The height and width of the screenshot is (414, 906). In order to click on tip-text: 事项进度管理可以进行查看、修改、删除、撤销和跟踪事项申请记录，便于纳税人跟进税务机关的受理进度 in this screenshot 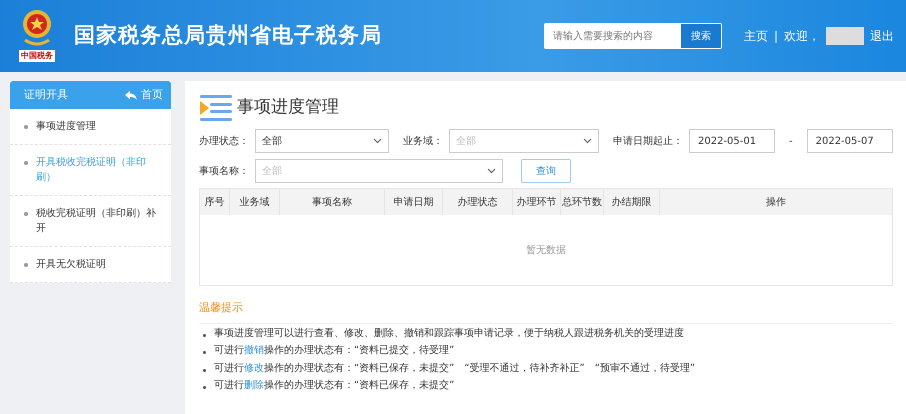, I will do `click(449, 333)`.